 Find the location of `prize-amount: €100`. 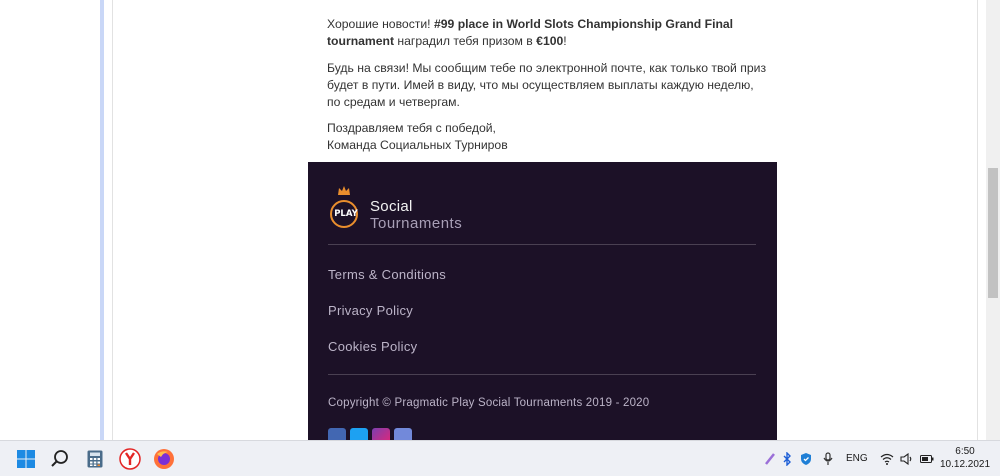

prize-amount: €100 is located at coordinates (550, 41).